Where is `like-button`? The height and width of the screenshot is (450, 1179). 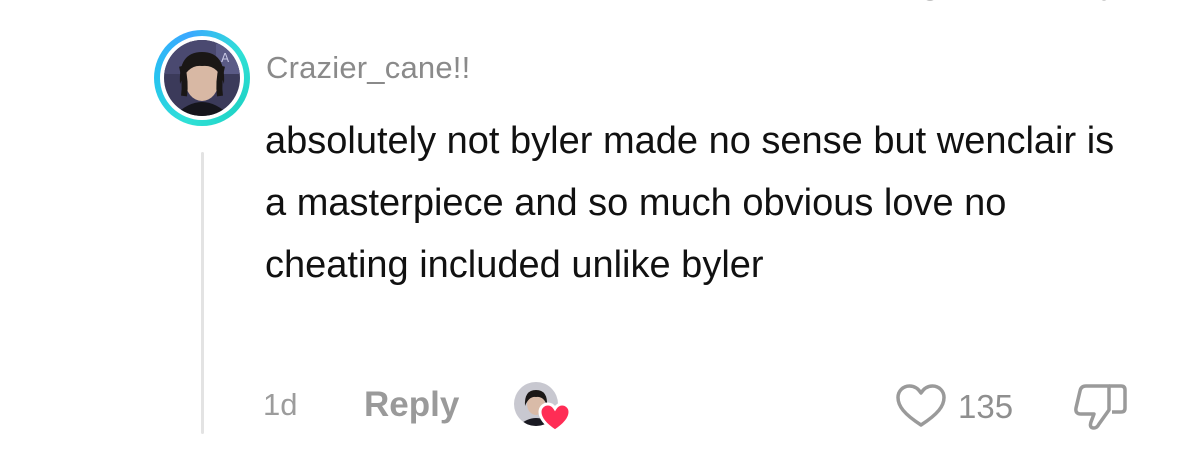
like-button is located at coordinates (921, 406).